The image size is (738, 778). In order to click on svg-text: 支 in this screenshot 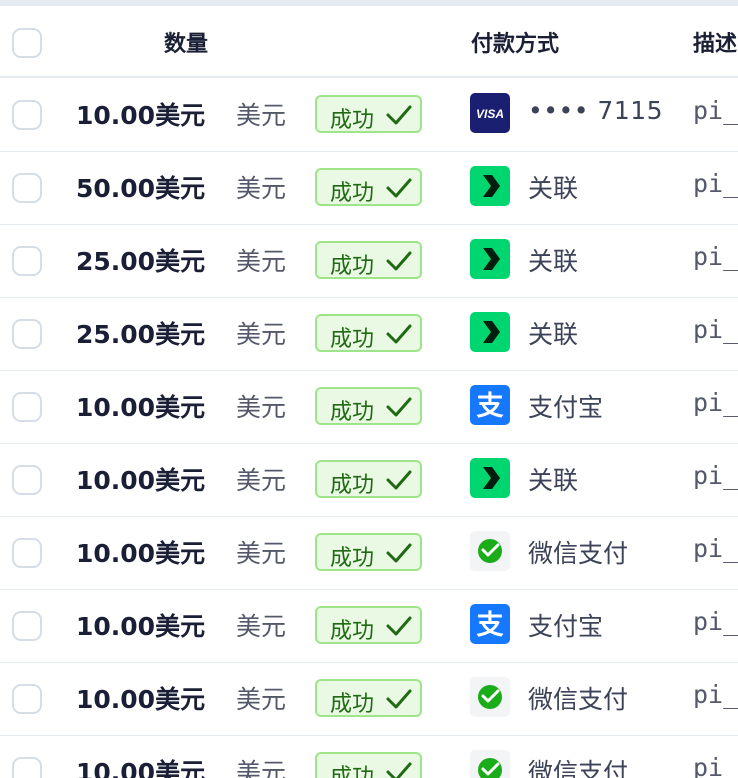, I will do `click(490, 625)`.